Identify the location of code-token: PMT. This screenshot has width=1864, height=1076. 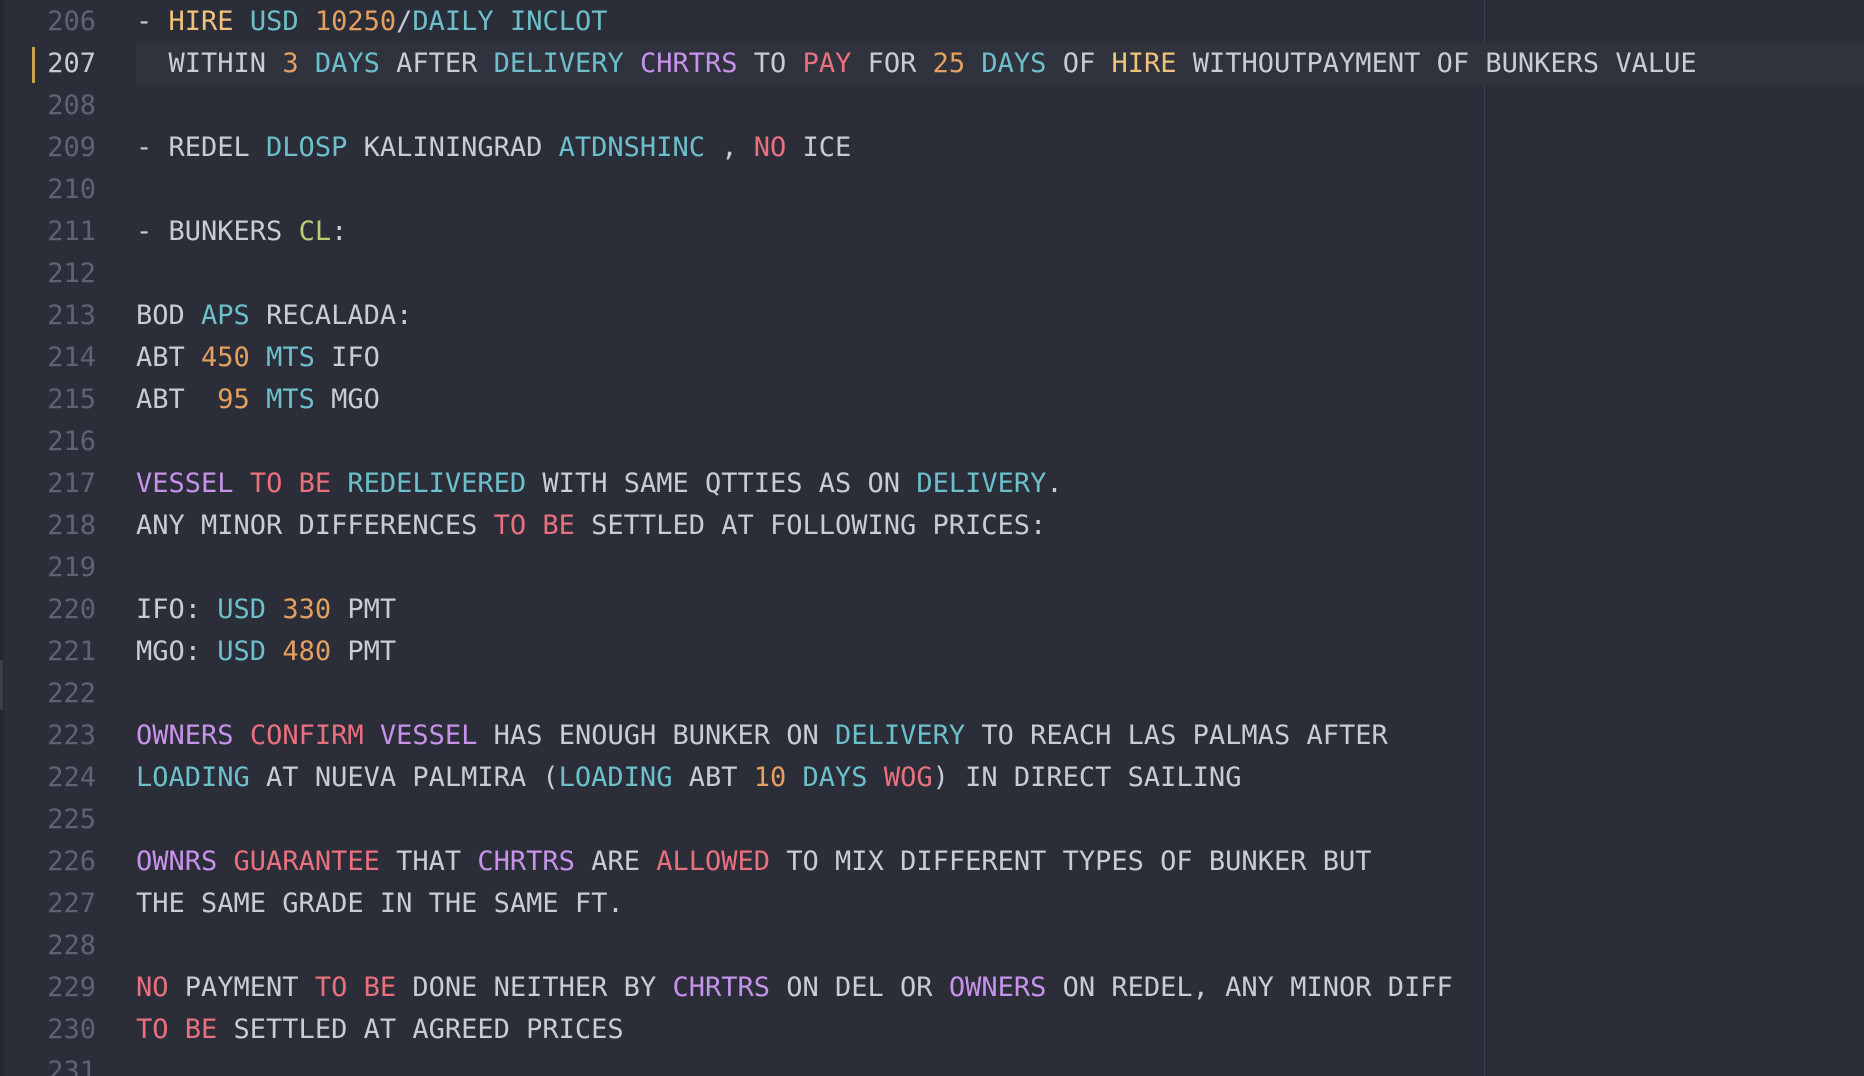
(364, 609).